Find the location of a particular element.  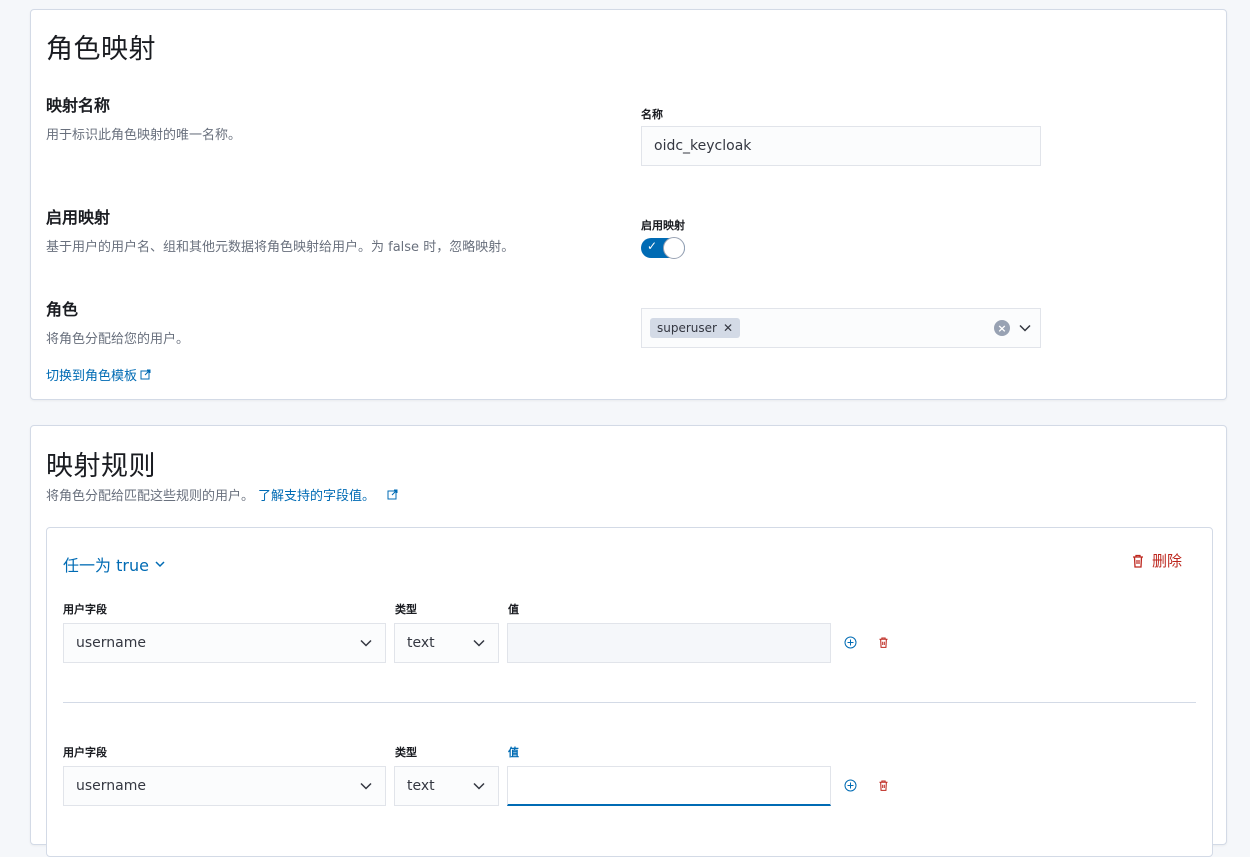

switch-link-text: 切换到角色模板 is located at coordinates (92, 376).